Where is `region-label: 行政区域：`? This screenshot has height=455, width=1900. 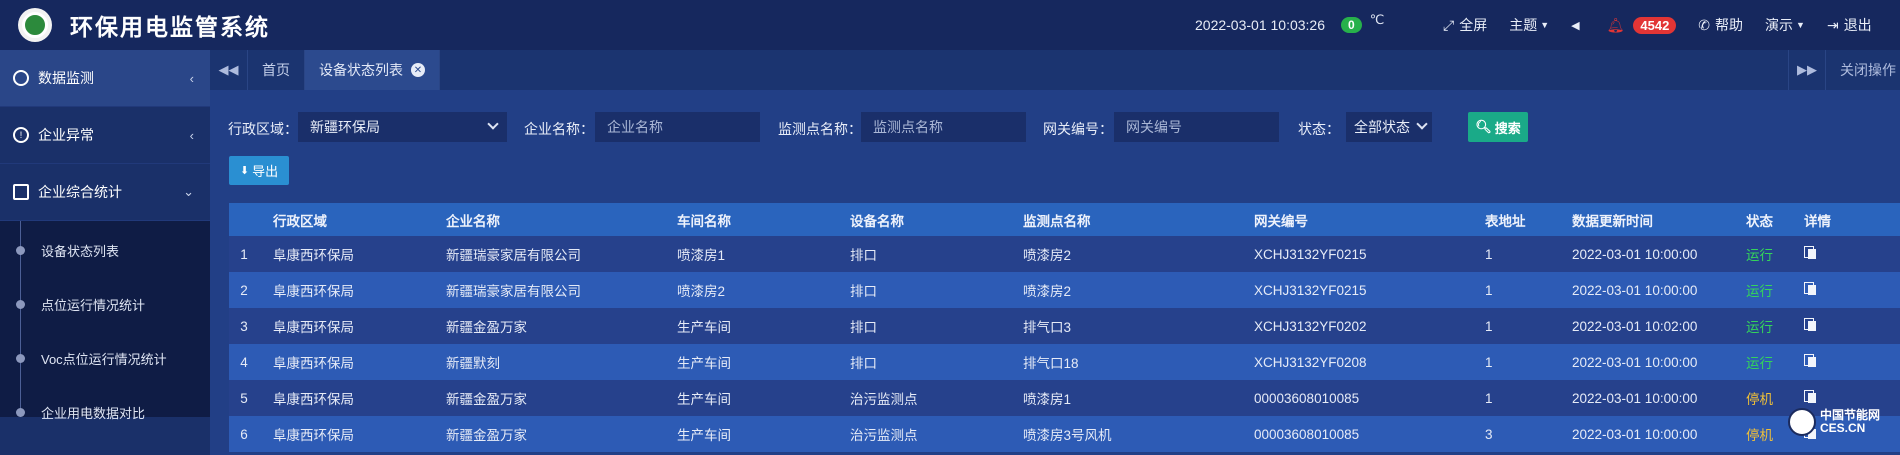 region-label: 行政区域： is located at coordinates (263, 129).